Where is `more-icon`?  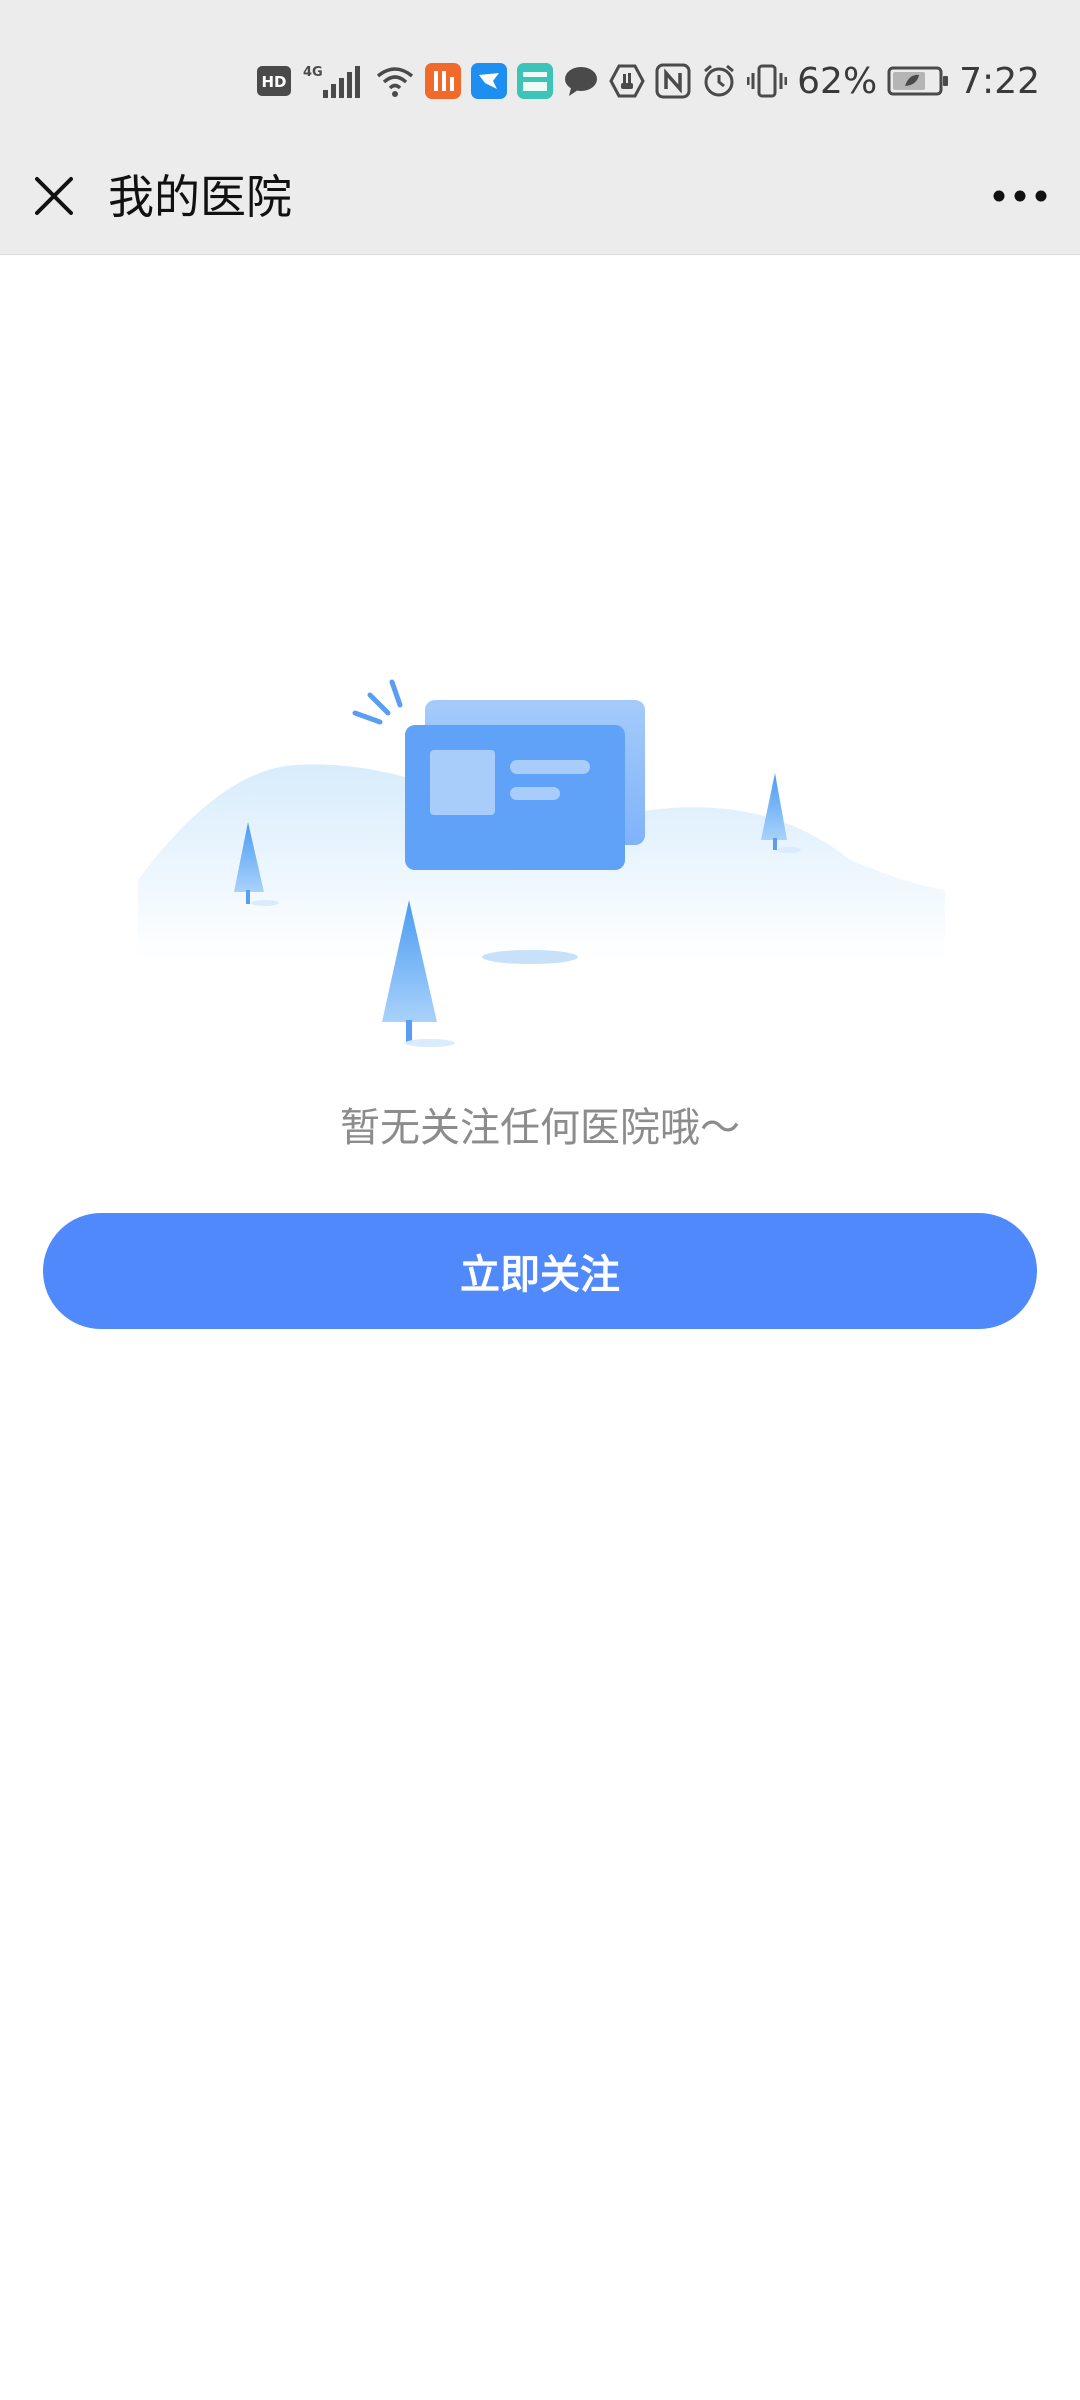
more-icon is located at coordinates (1020, 196).